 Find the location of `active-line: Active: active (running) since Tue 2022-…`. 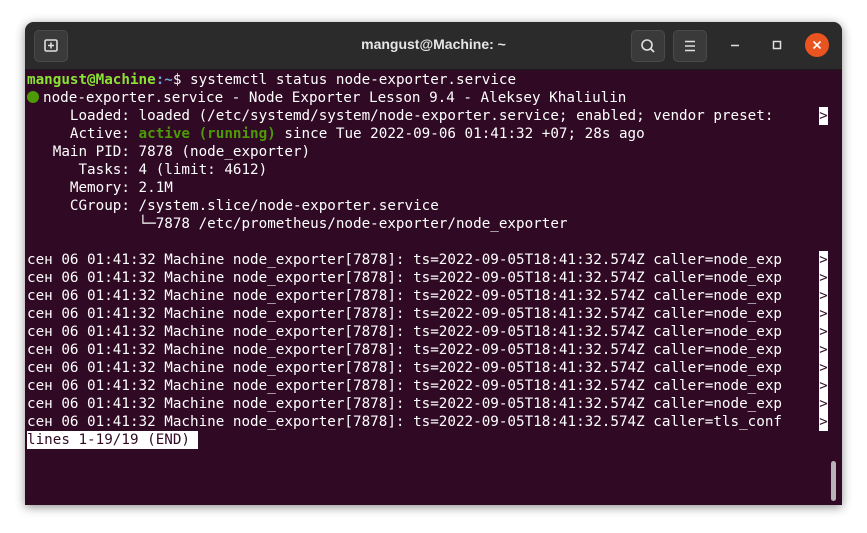

active-line: Active: active (running) since Tue 2022-… is located at coordinates (336, 134).